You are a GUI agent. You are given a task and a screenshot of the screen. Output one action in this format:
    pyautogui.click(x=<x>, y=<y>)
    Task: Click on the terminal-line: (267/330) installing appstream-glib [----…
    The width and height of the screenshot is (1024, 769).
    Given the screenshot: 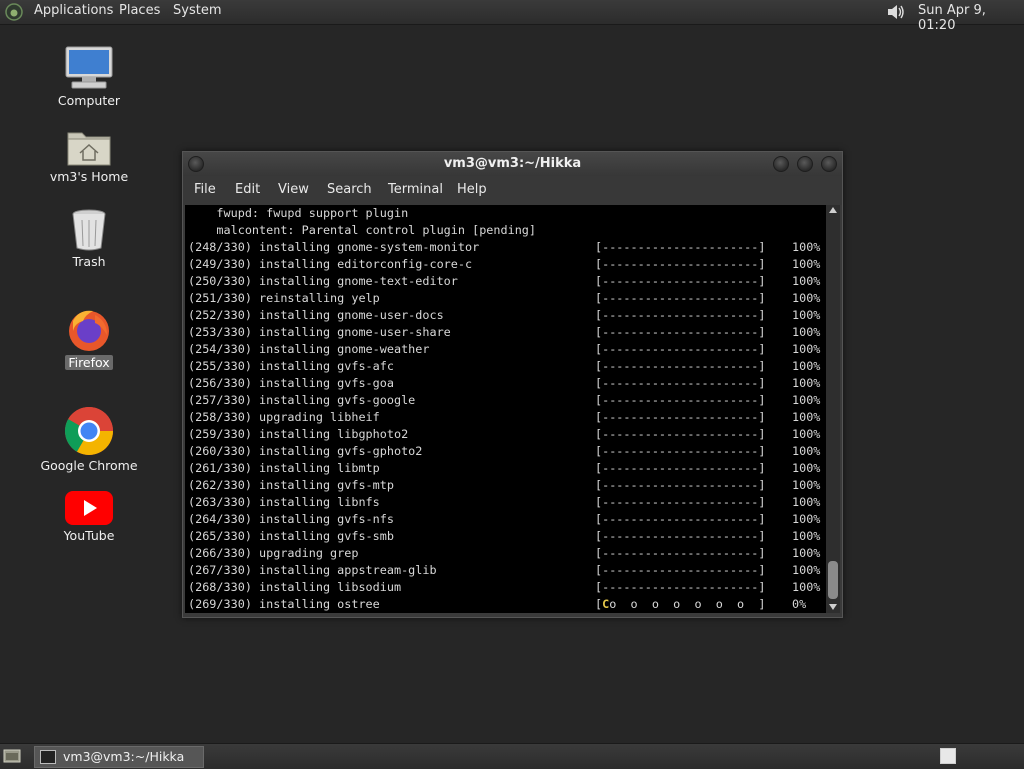 What is the action you would take?
    pyautogui.click(x=504, y=570)
    